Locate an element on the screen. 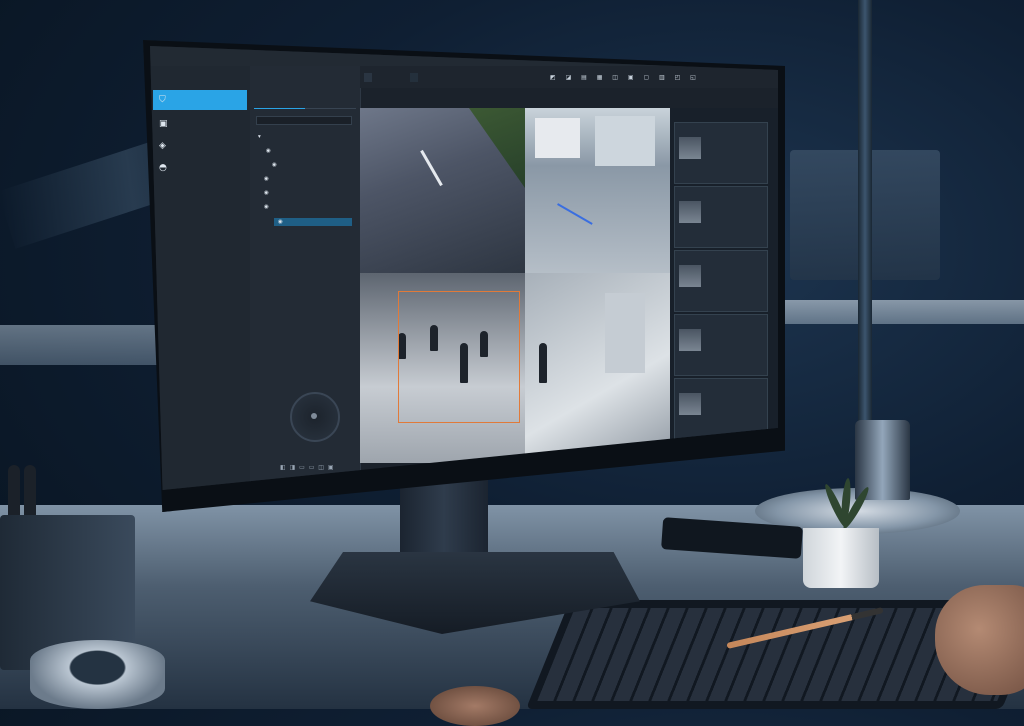  tab-devices is located at coordinates (279, 102).